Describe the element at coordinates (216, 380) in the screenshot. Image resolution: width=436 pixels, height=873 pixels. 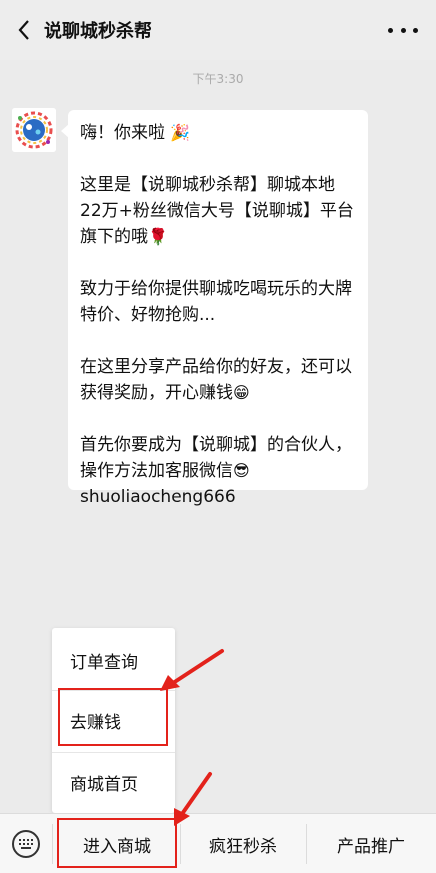
I see `share-text: 在这里分享产品给你的好友，还可以获得奖励，开心赚钱` at that location.